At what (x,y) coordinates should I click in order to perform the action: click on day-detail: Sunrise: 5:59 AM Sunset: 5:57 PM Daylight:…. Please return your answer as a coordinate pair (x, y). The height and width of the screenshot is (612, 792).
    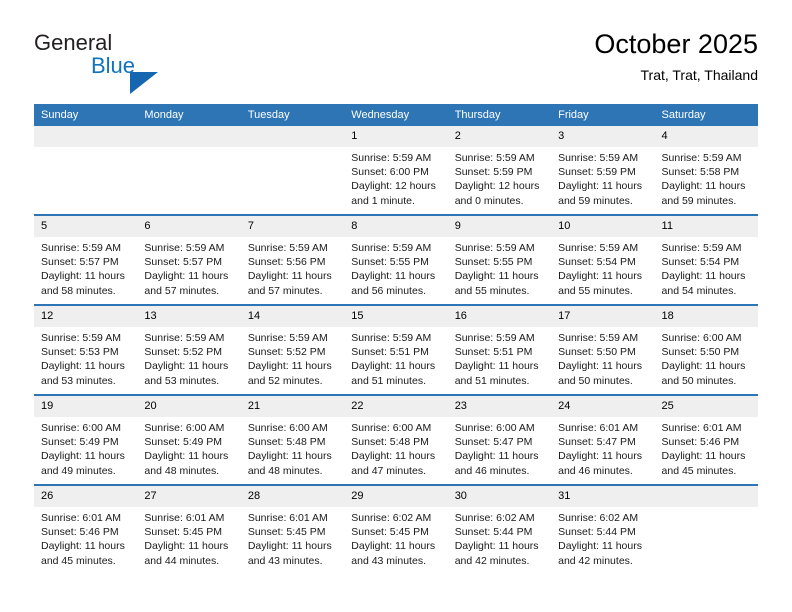
    Looking at the image, I should click on (85, 267).